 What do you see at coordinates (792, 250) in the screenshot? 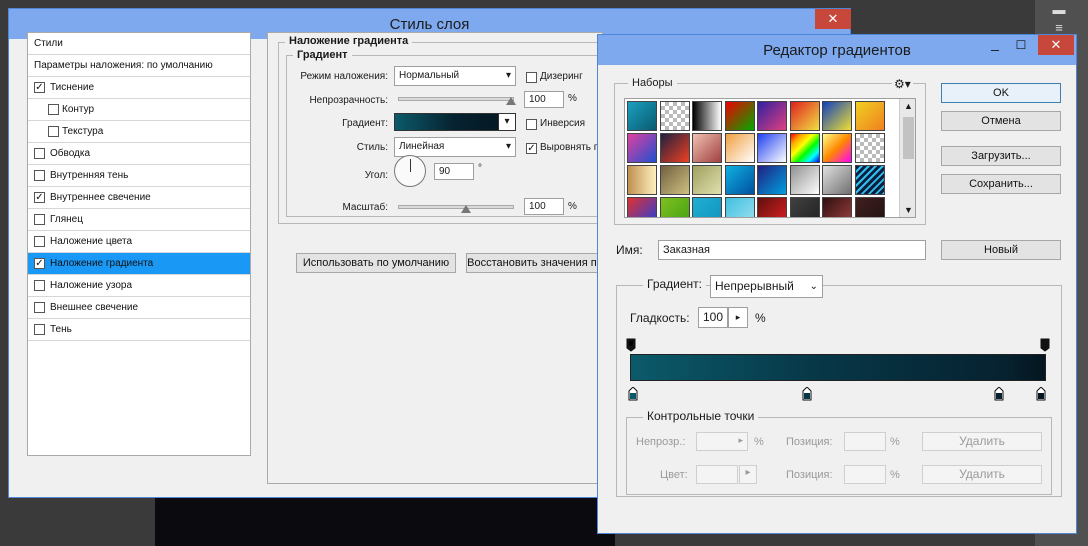
I see `name-input: Заказная` at bounding box center [792, 250].